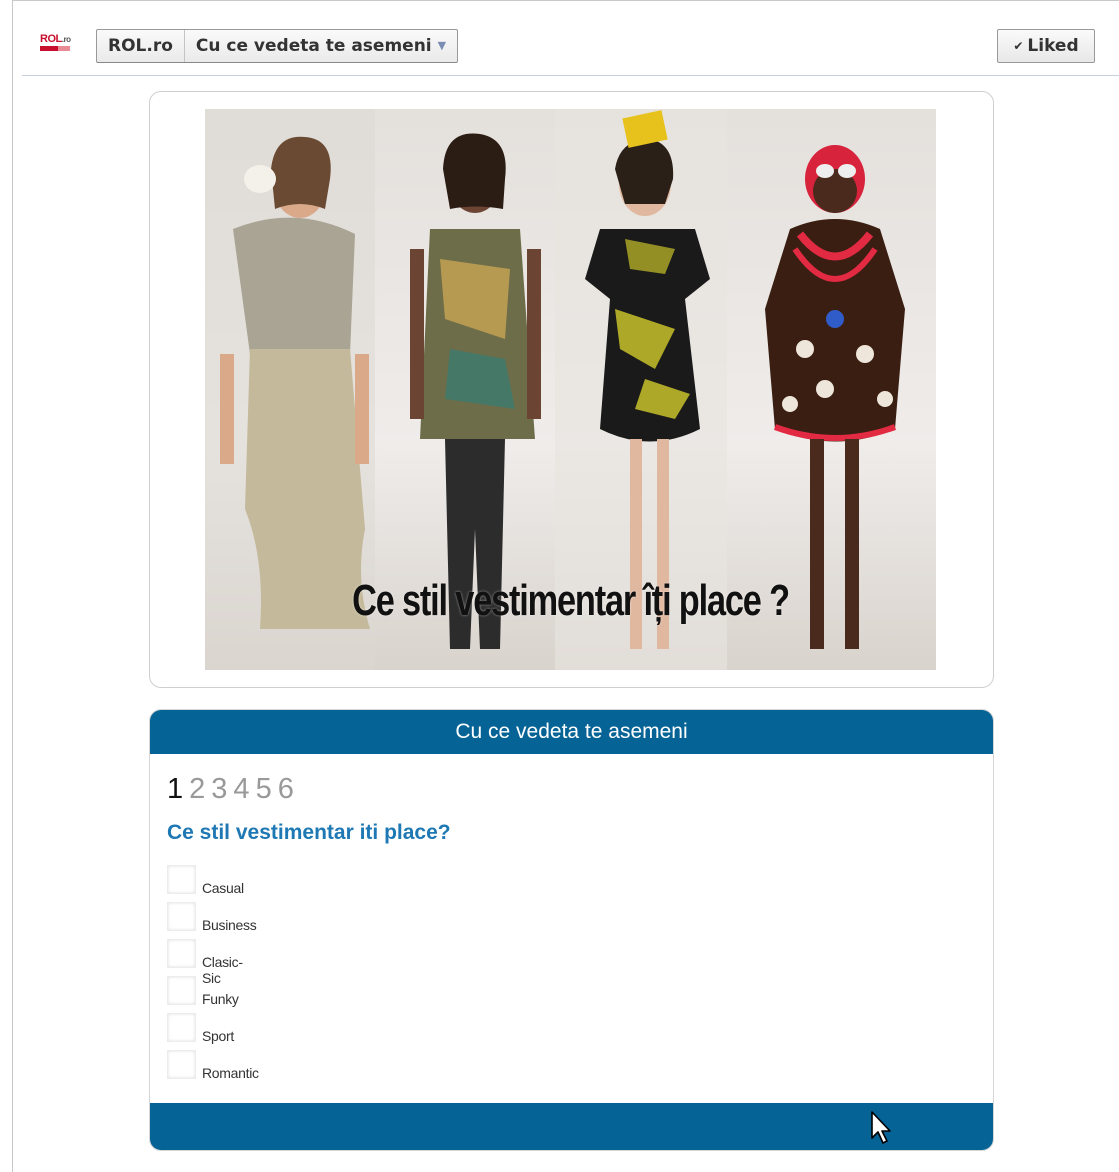 The width and height of the screenshot is (1119, 1172). Describe the element at coordinates (1018, 46) in the screenshot. I see `checkmark-icon: ✔` at that location.